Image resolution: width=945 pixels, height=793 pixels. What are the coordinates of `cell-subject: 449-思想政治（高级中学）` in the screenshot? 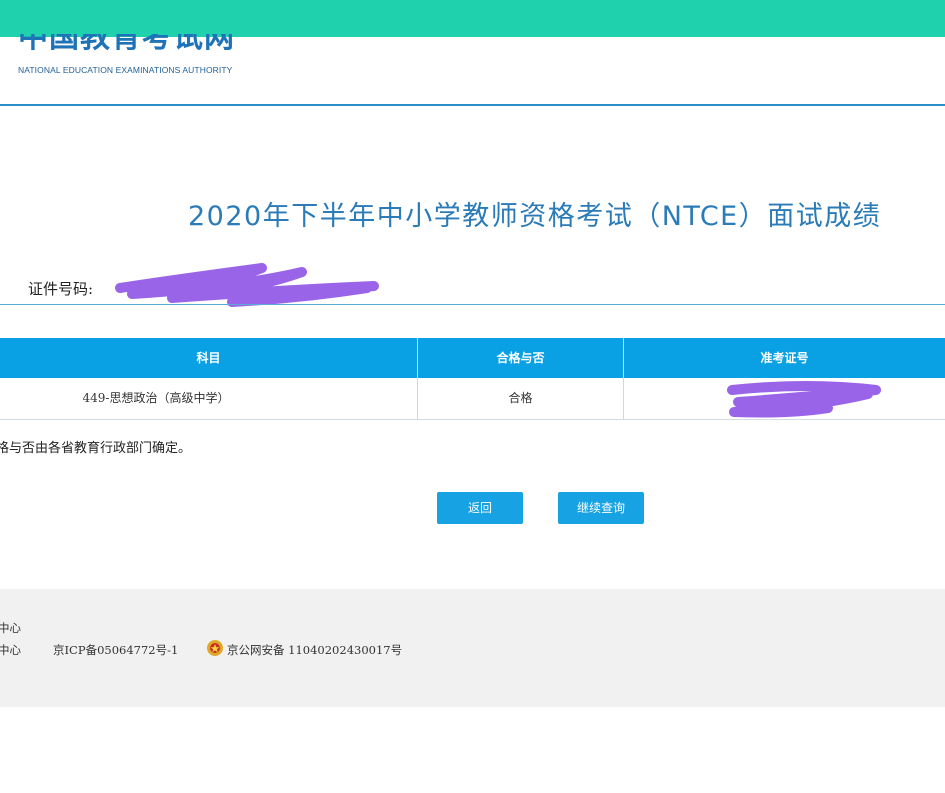 It's located at (156, 398).